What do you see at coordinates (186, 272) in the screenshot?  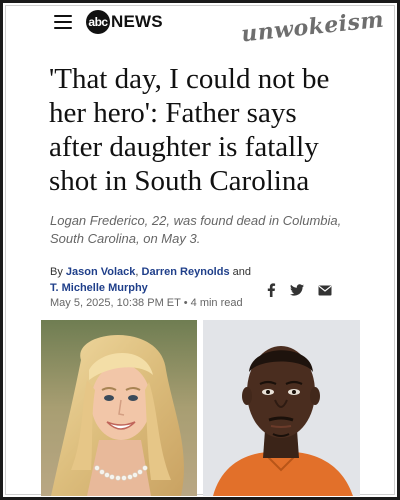 I see `author-link: Darren Reynolds` at bounding box center [186, 272].